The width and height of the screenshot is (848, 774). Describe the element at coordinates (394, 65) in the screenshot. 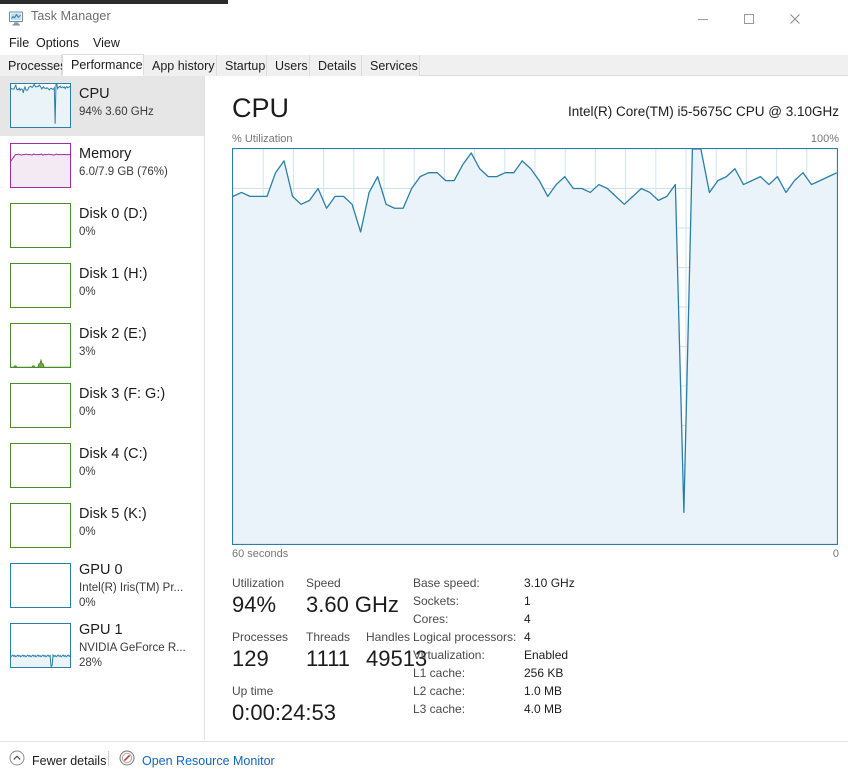

I see `tab-label: Services` at that location.